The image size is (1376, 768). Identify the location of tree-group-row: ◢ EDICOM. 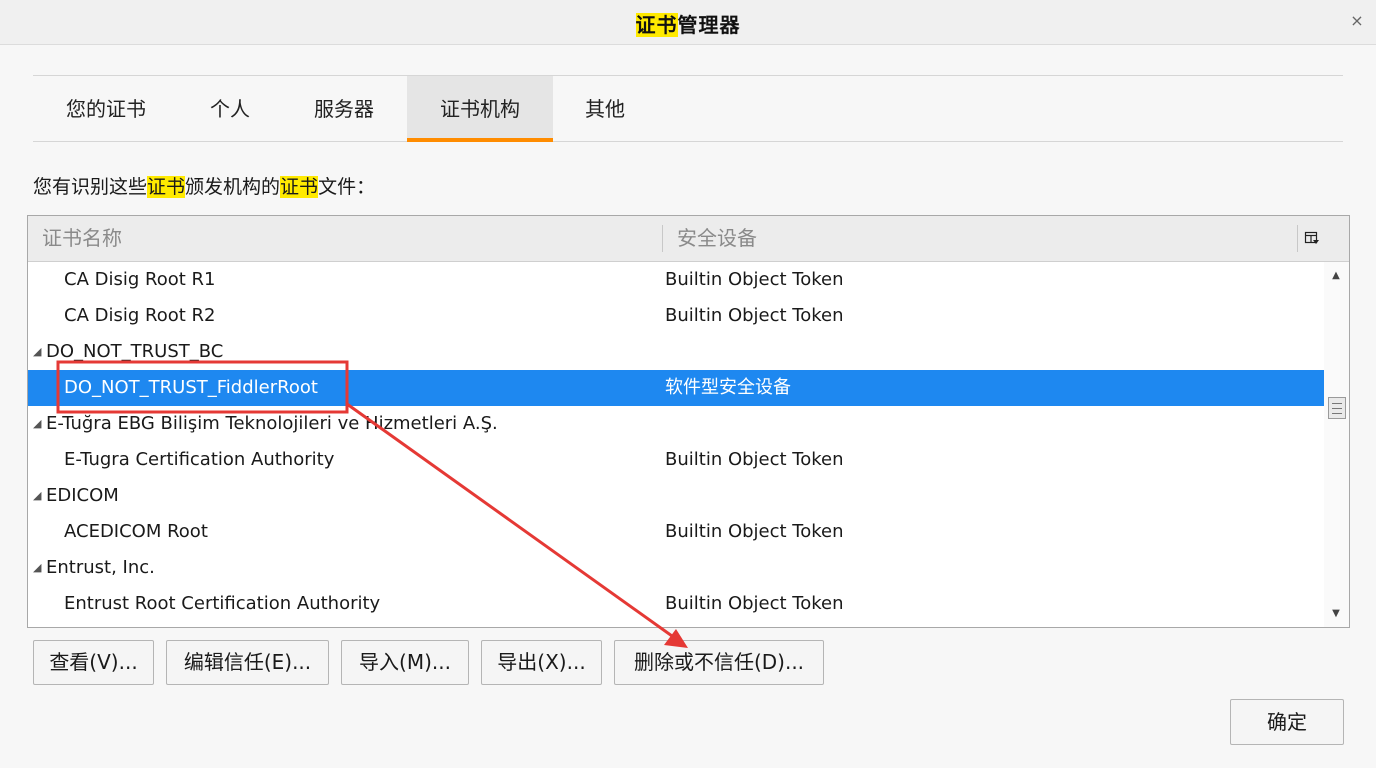
(676, 496).